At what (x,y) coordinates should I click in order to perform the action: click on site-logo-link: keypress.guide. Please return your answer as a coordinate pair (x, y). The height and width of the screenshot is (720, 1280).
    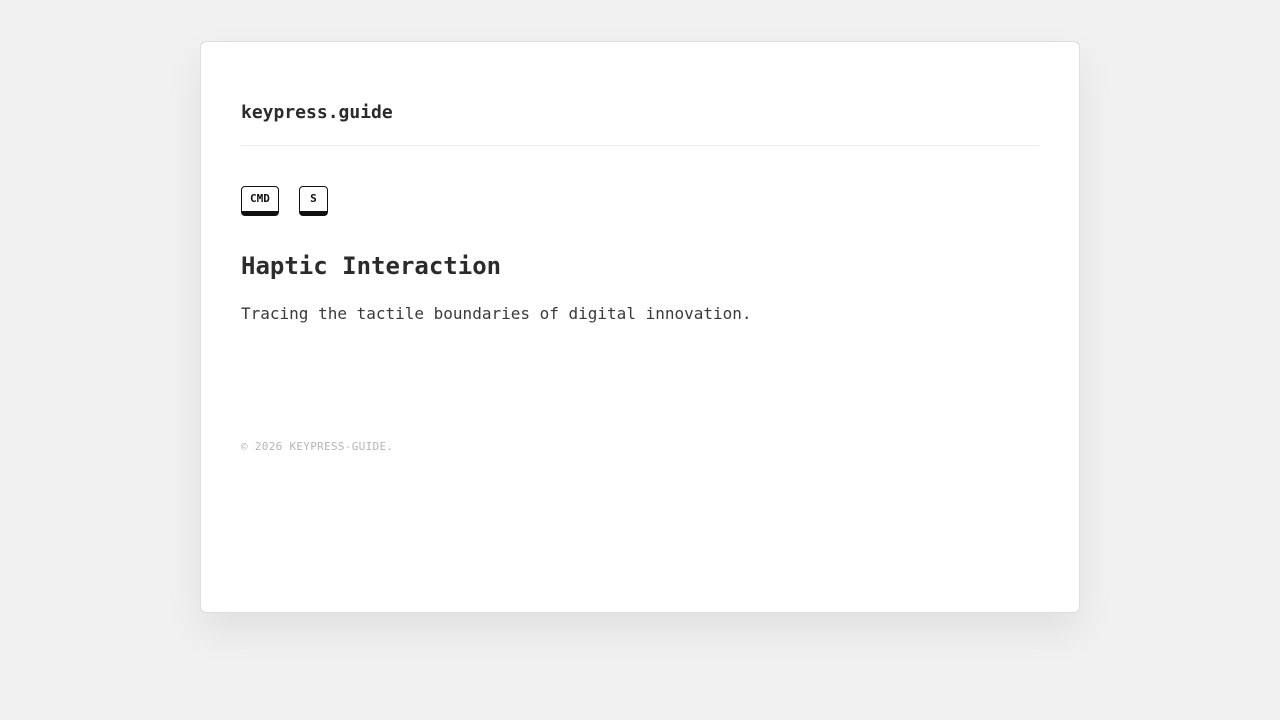
    Looking at the image, I should click on (317, 112).